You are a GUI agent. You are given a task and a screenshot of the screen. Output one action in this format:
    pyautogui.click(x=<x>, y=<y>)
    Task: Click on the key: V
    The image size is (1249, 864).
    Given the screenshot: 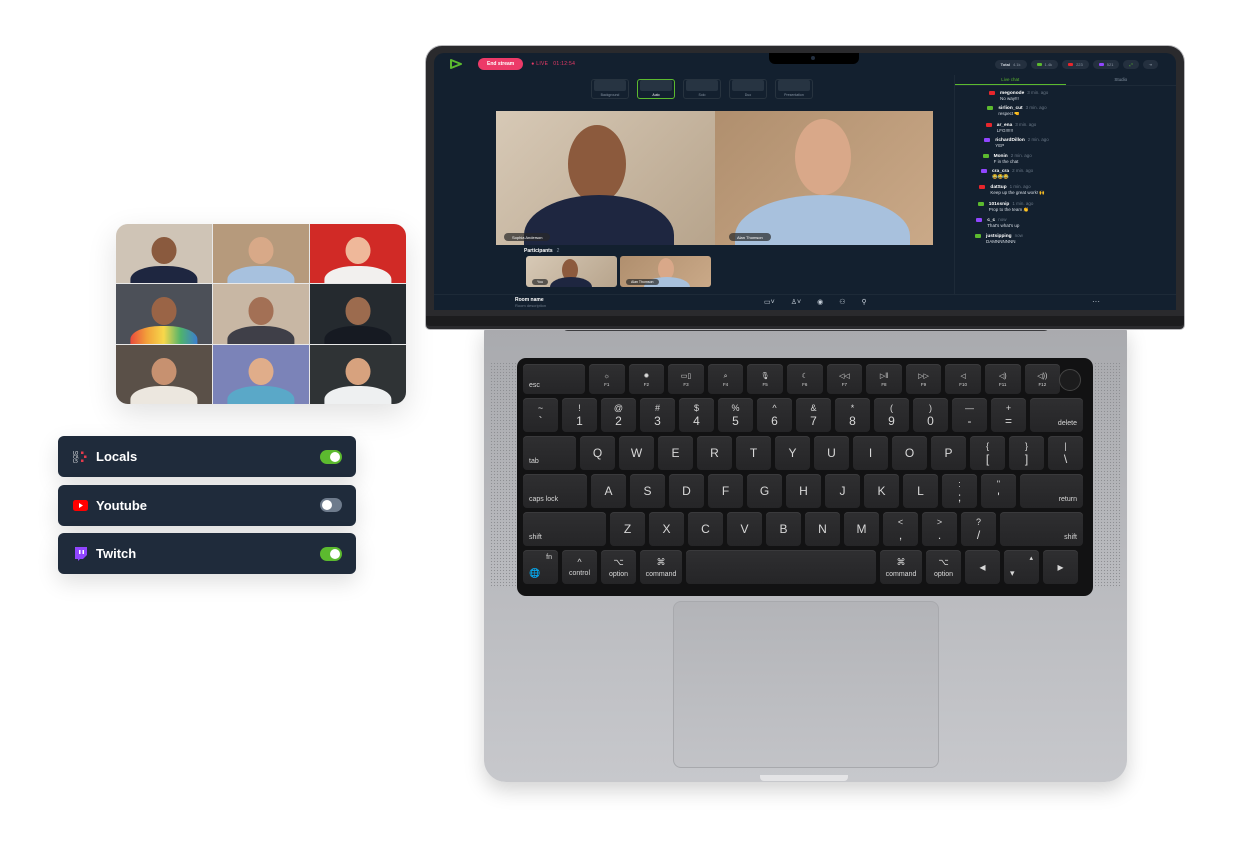 What is the action you would take?
    pyautogui.click(x=744, y=529)
    